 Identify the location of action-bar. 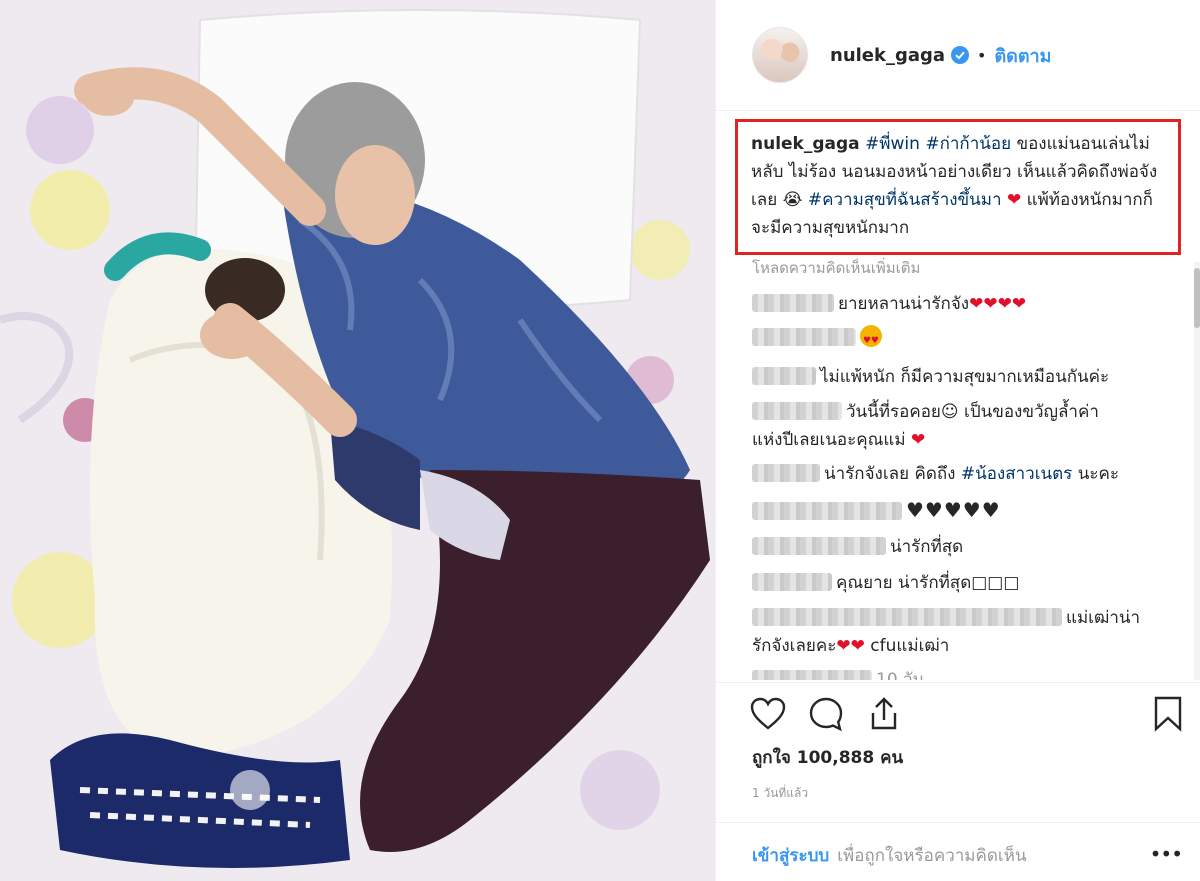
(826, 714).